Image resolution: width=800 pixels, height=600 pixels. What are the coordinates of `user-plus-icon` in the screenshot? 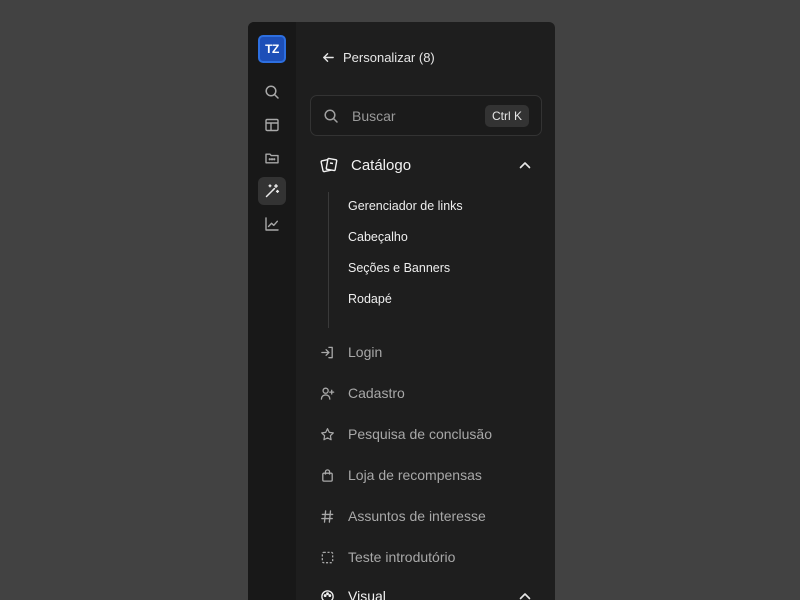 It's located at (327, 393).